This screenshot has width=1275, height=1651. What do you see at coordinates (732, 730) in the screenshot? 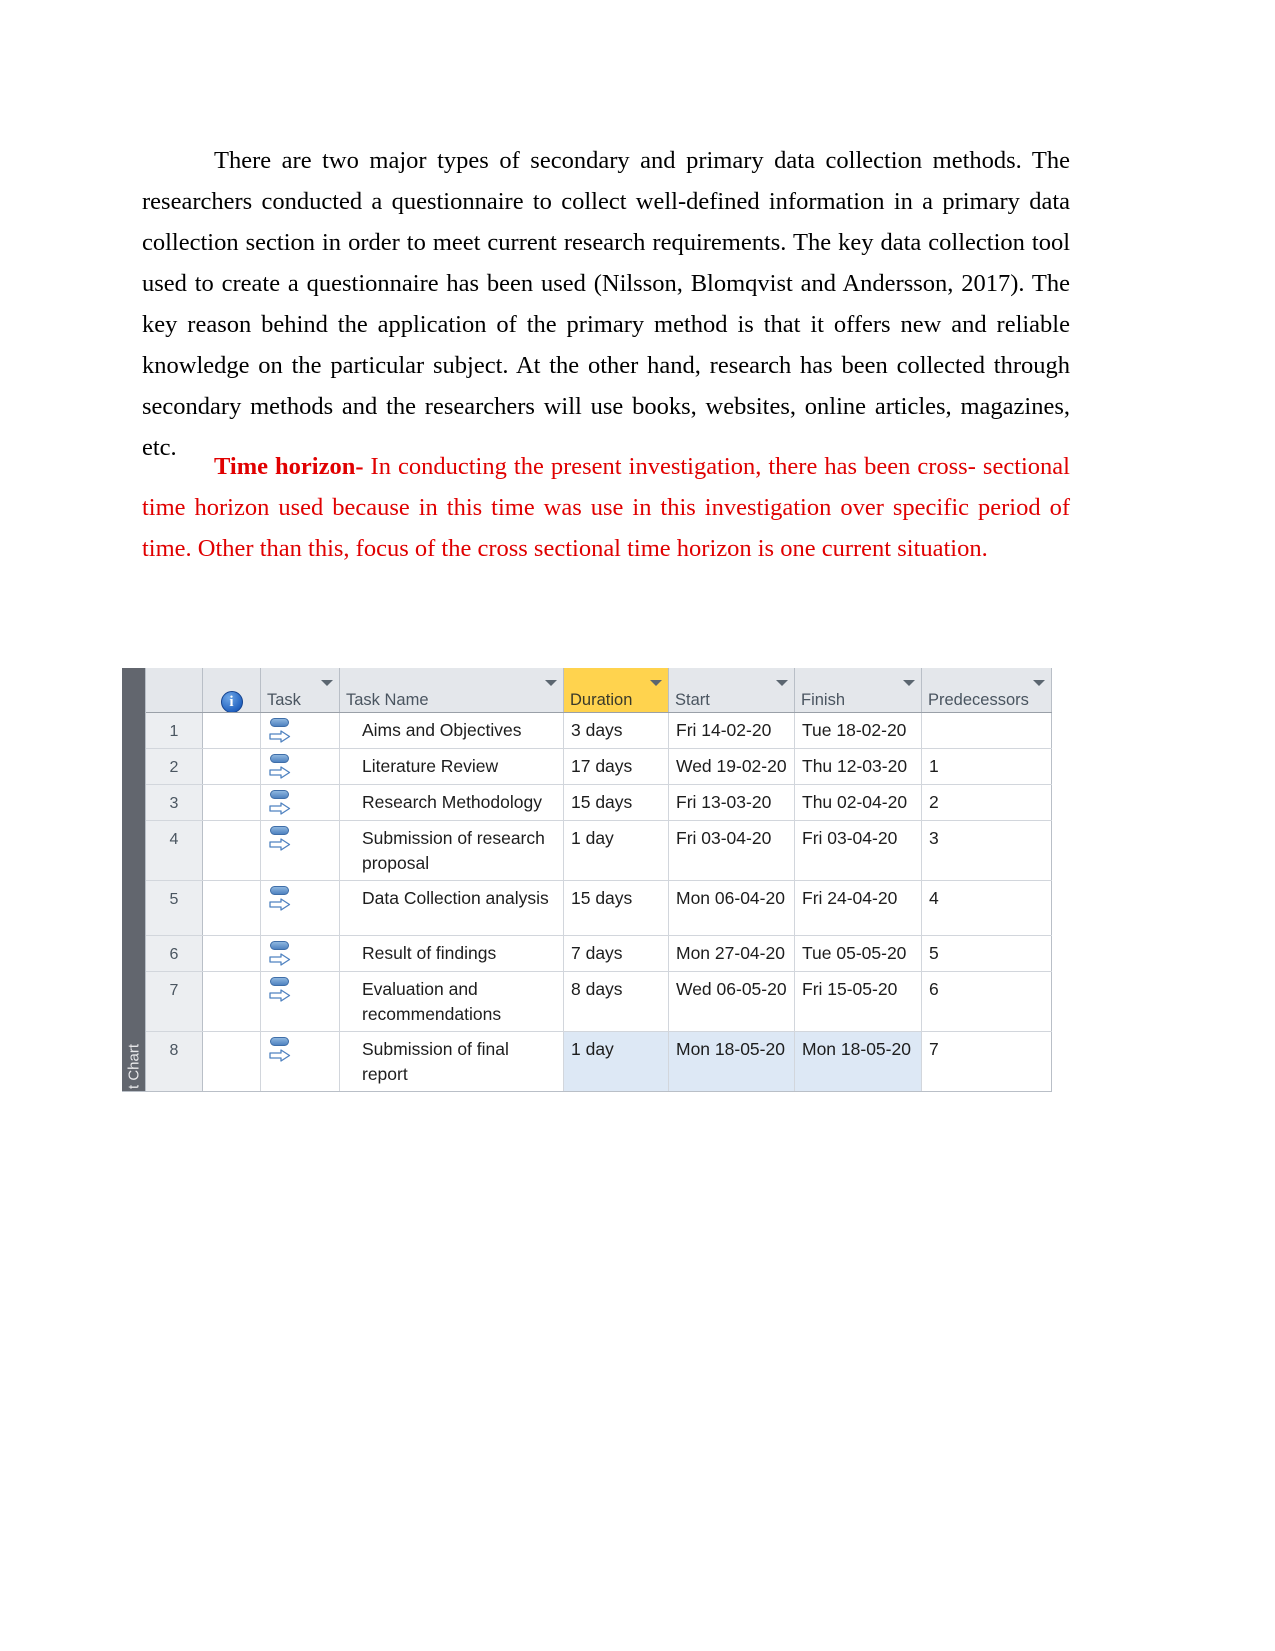
I see `row-start-cell: Fri 14-02-20` at bounding box center [732, 730].